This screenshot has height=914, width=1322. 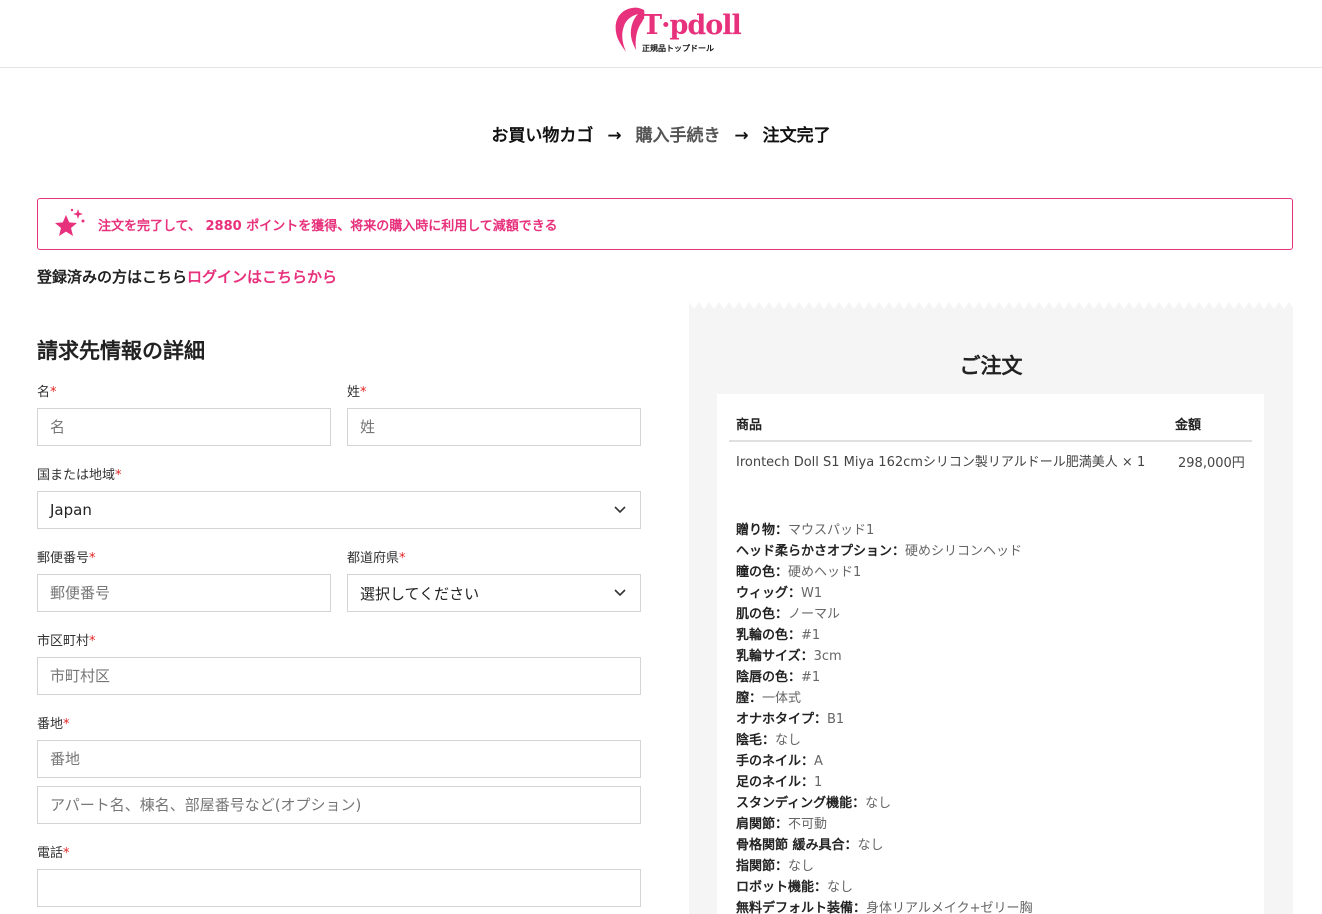 I want to click on attribute-key: 乳輪の色：, so click(x=769, y=635).